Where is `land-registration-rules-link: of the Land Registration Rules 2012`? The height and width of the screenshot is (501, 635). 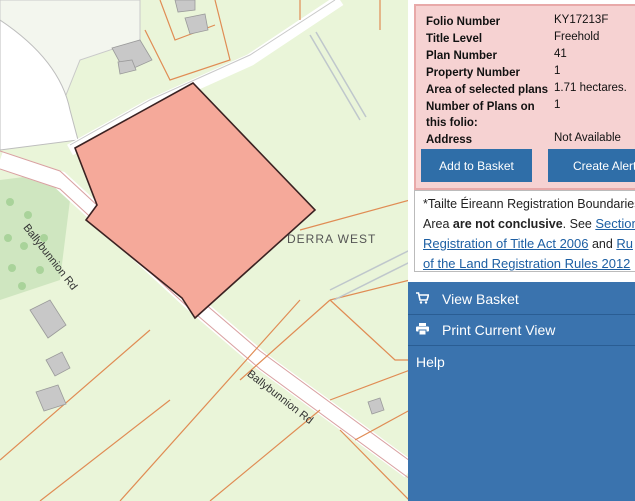 land-registration-rules-link: of the Land Registration Rules 2012 is located at coordinates (526, 263).